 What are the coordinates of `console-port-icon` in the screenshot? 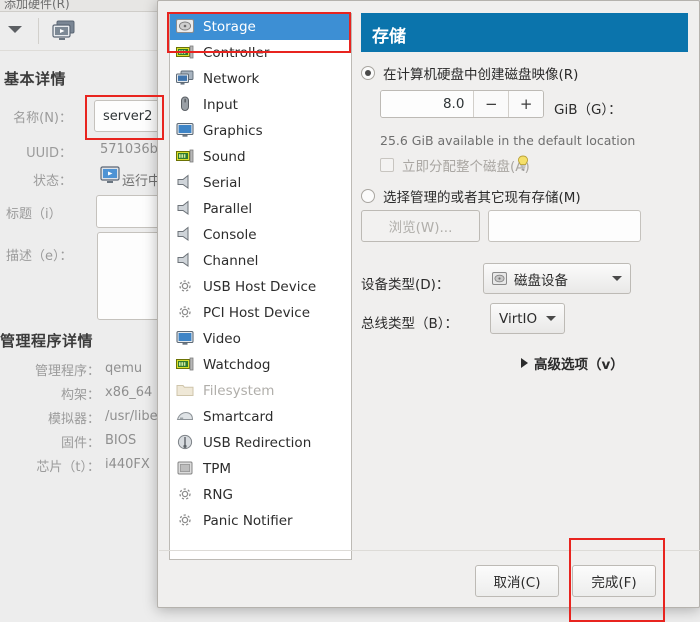 It's located at (186, 235).